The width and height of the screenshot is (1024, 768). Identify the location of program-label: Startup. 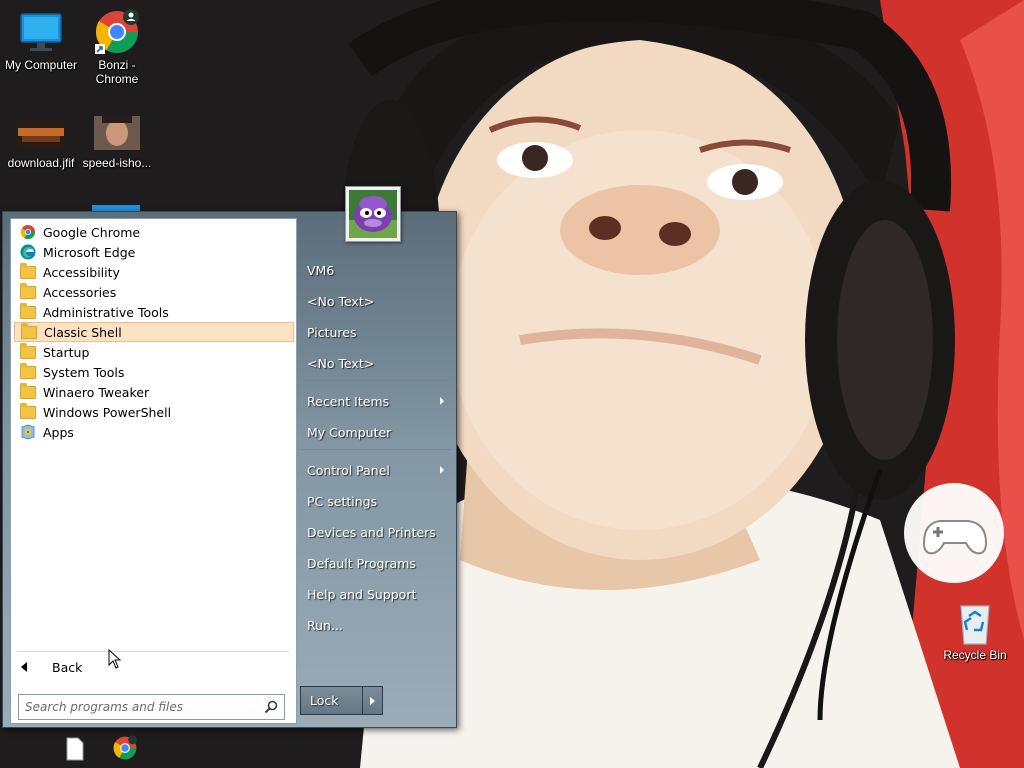
(66, 352).